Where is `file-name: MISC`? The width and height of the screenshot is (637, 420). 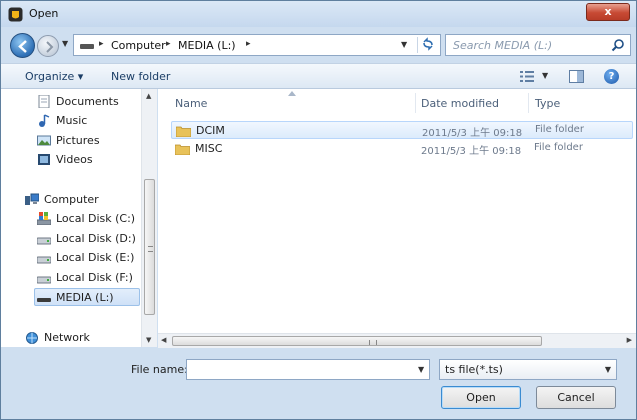 file-name: MISC is located at coordinates (209, 148).